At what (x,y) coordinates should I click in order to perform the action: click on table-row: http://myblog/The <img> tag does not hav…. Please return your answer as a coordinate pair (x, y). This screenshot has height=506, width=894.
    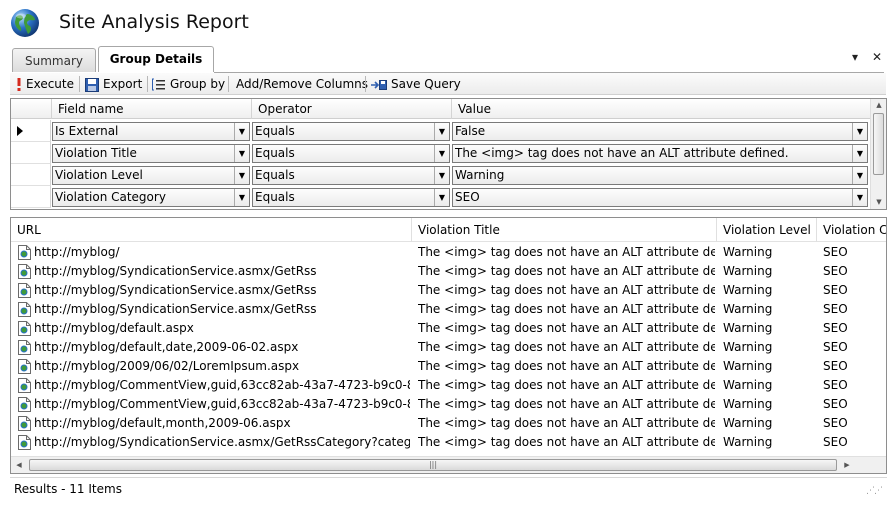
    Looking at the image, I should click on (448, 252).